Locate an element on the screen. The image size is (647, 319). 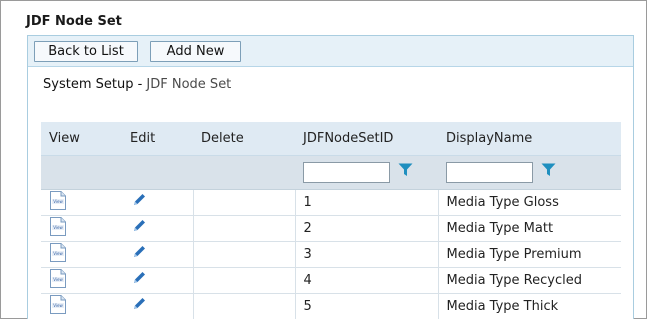
table-row: View 1 Media Type Gloss is located at coordinates (331, 202).